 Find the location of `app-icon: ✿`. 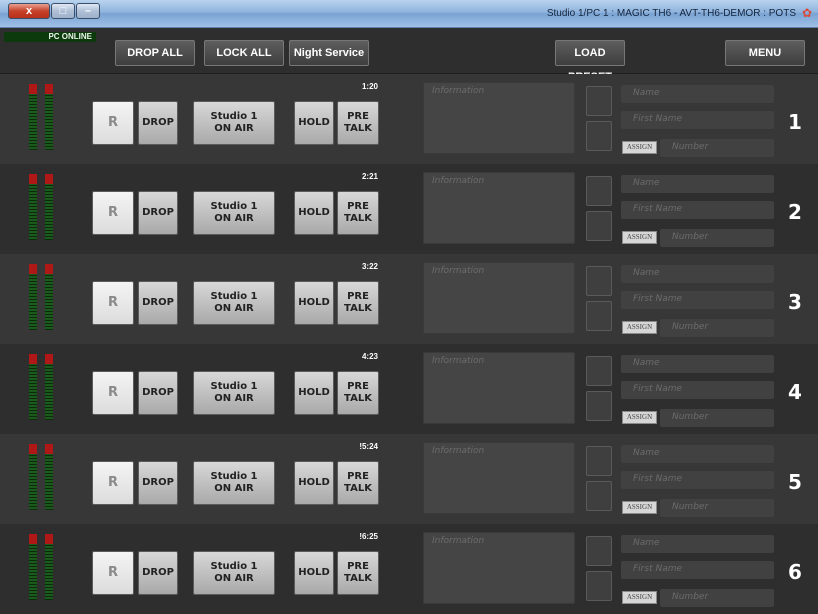

app-icon: ✿ is located at coordinates (807, 13).